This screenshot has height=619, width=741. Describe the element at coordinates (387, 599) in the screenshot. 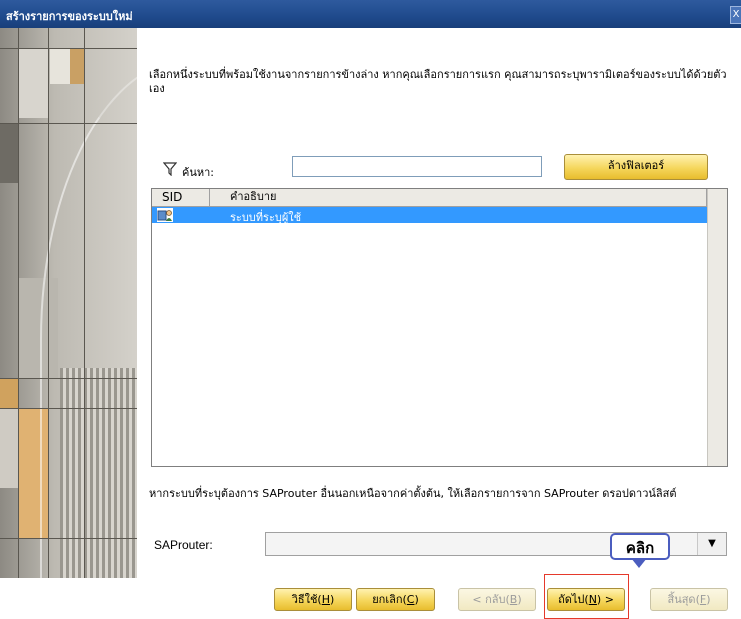

I see `cancel-label: ยกเลิก` at that location.